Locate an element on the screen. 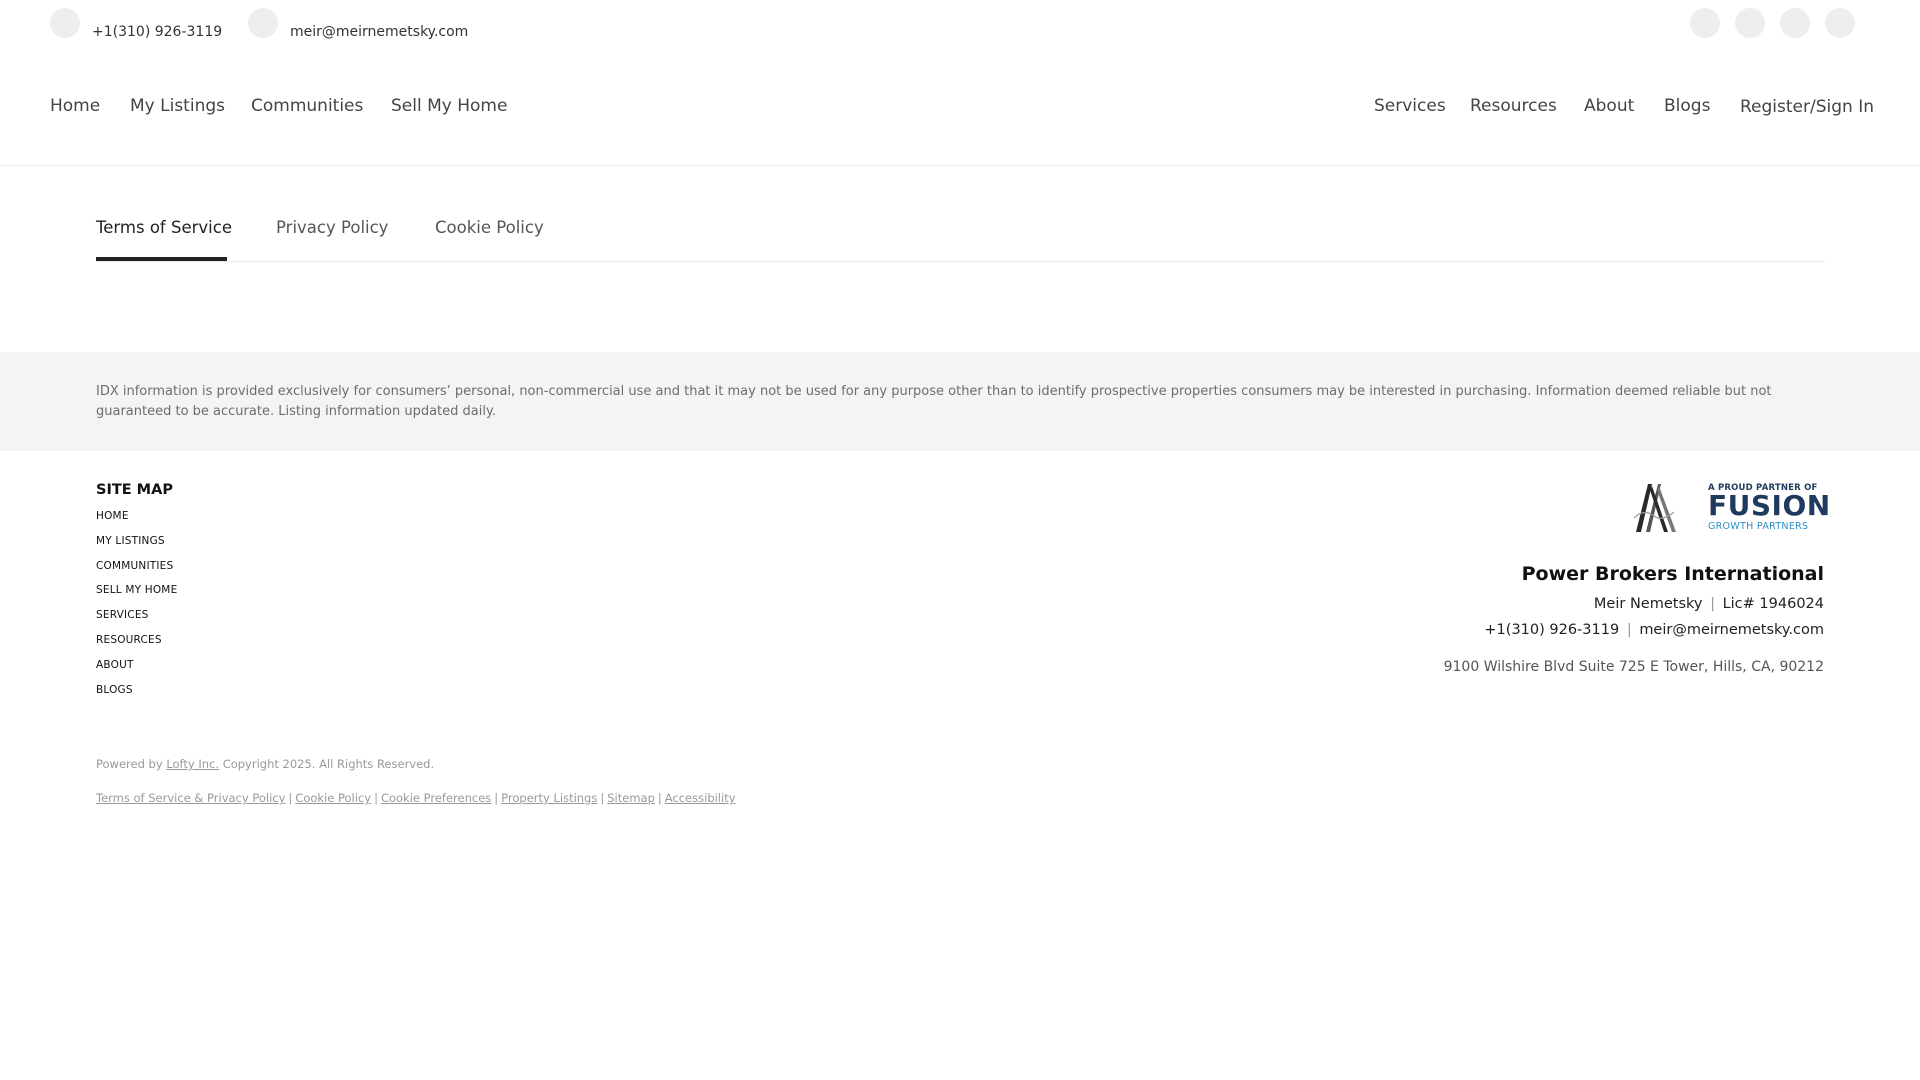 The width and height of the screenshot is (1920, 1080). company-email-link: meir@meirnemetsky.com is located at coordinates (1731, 630).